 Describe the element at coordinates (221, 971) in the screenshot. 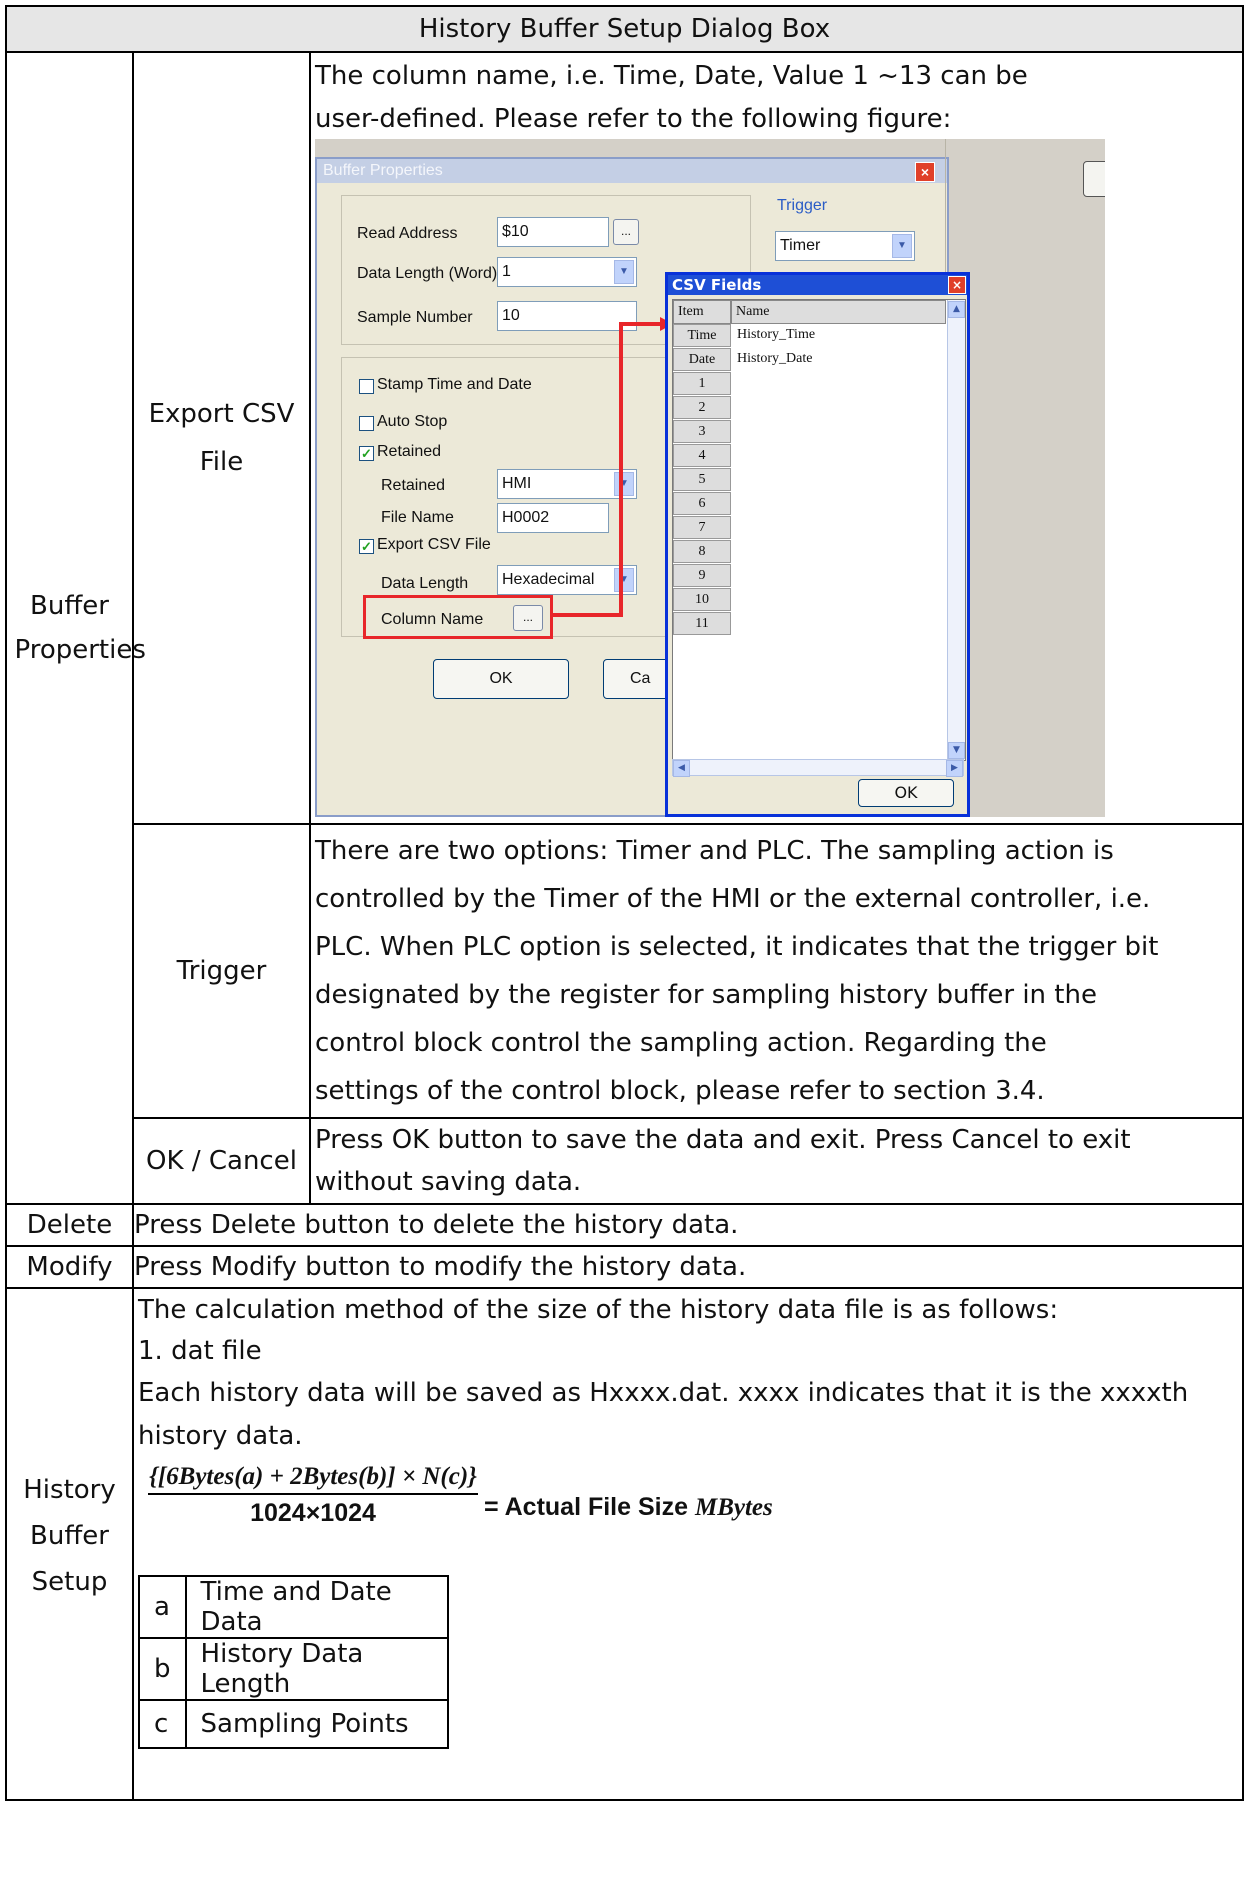

I see `trigger-row-label: Trigger` at that location.